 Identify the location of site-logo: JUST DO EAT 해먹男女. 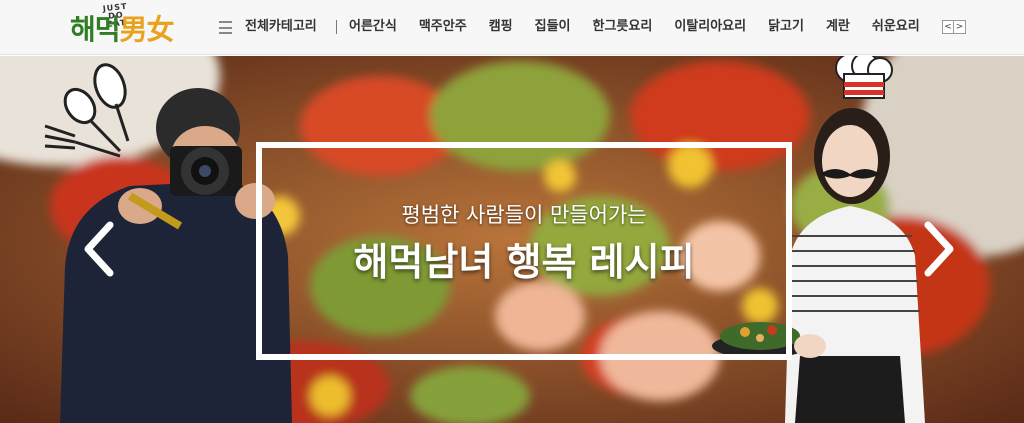
(124, 27).